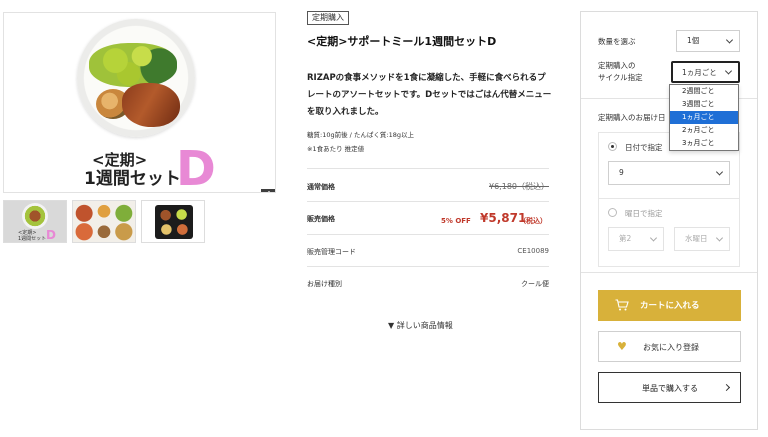 The image size is (768, 437). Describe the element at coordinates (620, 72) in the screenshot. I see `cycle-label: 定期購入の サイクル指定` at that location.